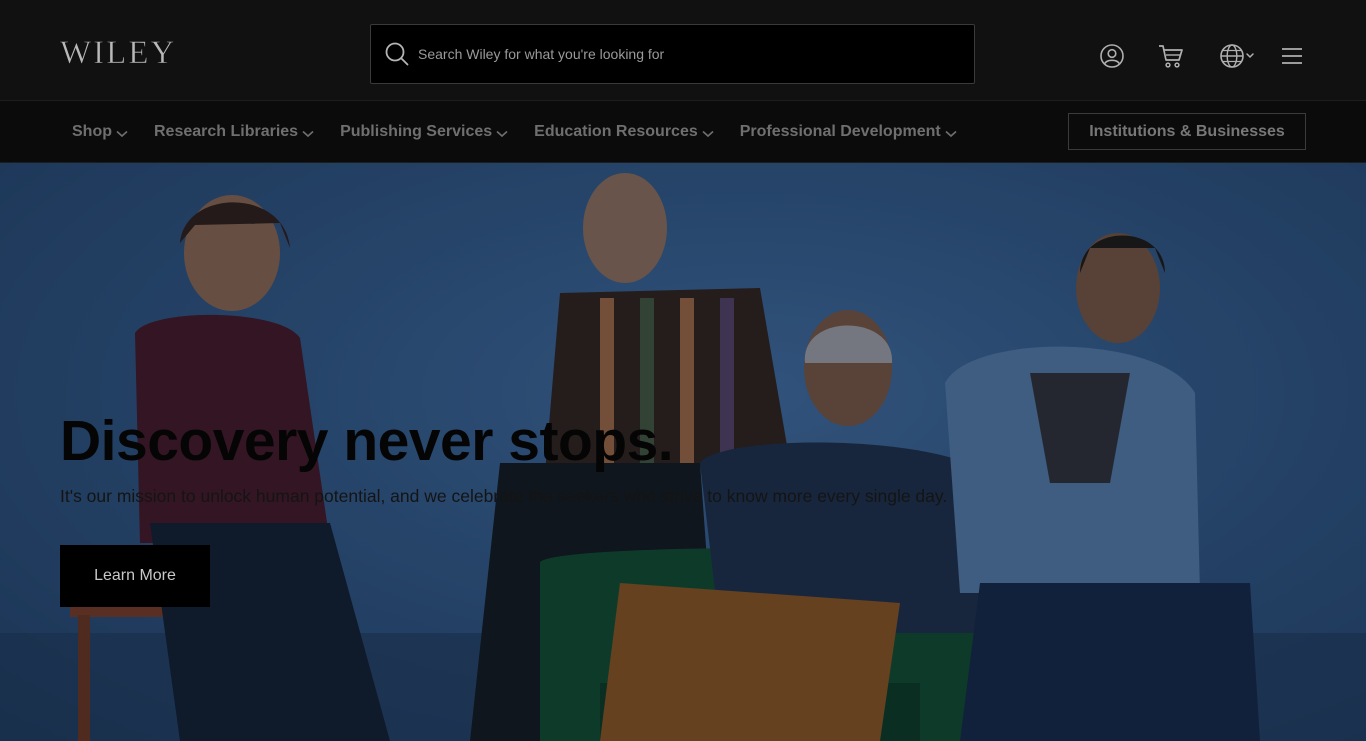 The width and height of the screenshot is (1366, 741). What do you see at coordinates (1292, 56) in the screenshot?
I see `menu-icon` at bounding box center [1292, 56].